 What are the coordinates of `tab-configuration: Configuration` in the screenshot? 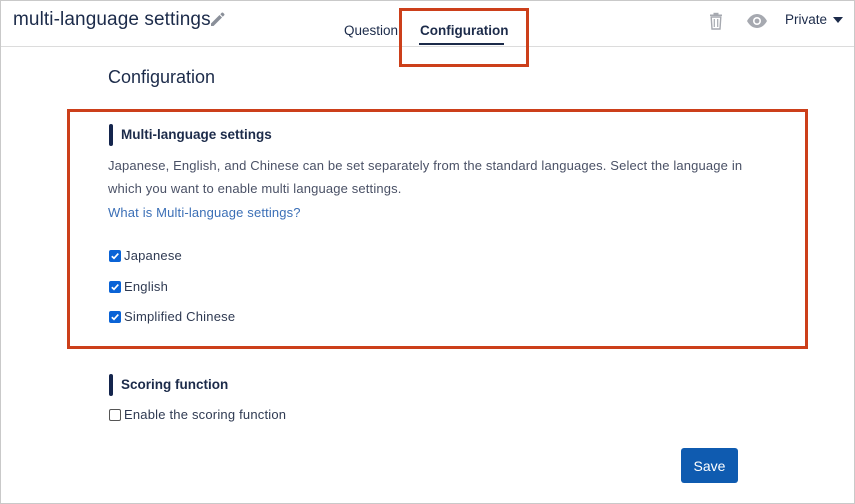 It's located at (464, 30).